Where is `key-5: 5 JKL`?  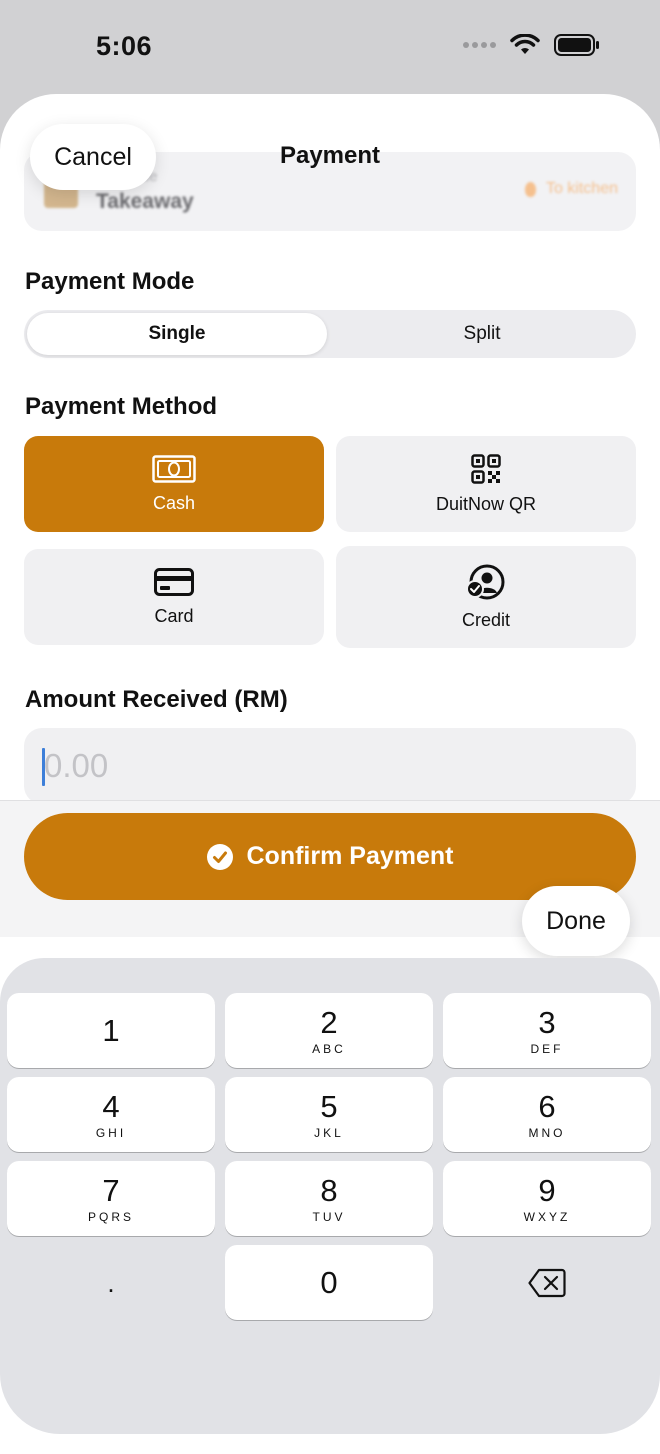 key-5: 5 JKL is located at coordinates (329, 1114).